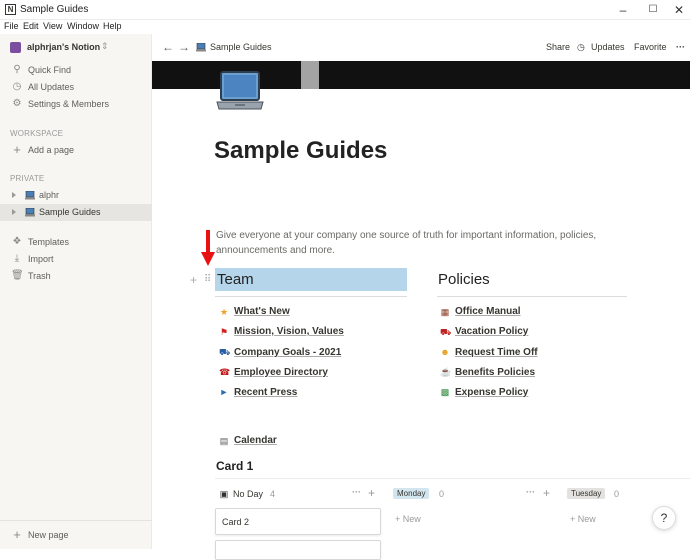 The height and width of the screenshot is (560, 690). I want to click on drag-handle-icon: ⠿, so click(207, 279).